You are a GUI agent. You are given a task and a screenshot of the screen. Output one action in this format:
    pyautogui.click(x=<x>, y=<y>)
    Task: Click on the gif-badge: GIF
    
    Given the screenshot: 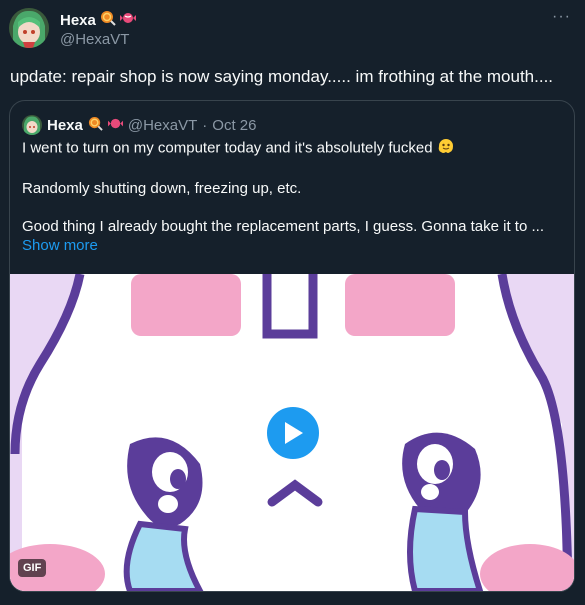 What is the action you would take?
    pyautogui.click(x=32, y=568)
    